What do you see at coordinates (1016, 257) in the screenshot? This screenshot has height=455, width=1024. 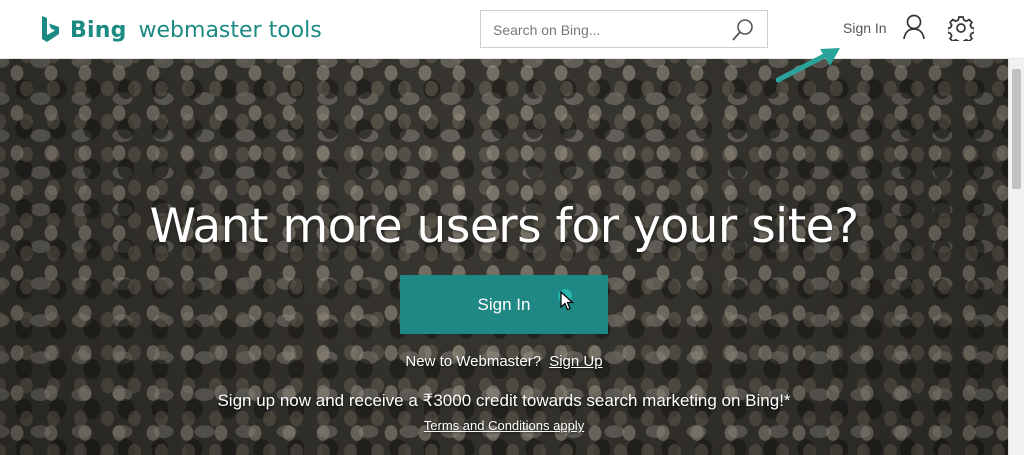 I see `page-scrollbar` at bounding box center [1016, 257].